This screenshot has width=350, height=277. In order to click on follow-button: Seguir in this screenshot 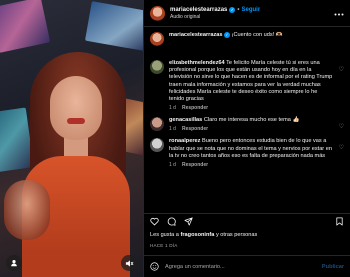, I will do `click(251, 10)`.